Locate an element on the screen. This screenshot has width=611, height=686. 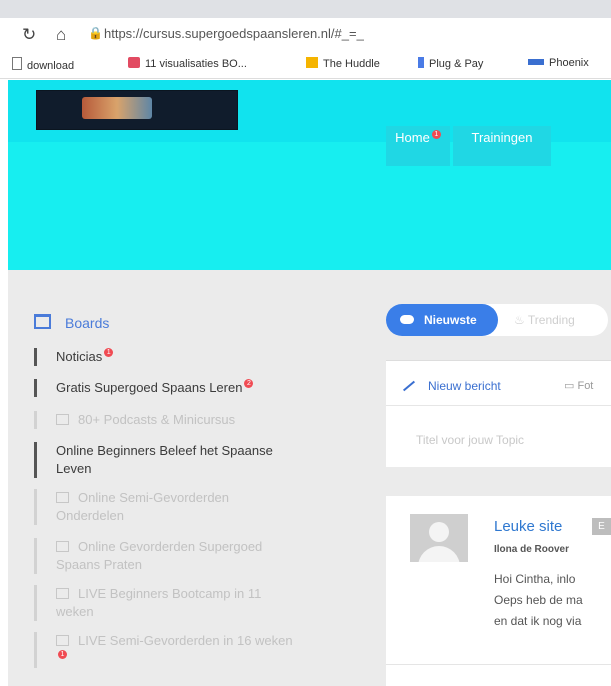
board-item-live-semi: LIVE Semi-Gevorderden in 16 weken1 is located at coordinates (165, 650).